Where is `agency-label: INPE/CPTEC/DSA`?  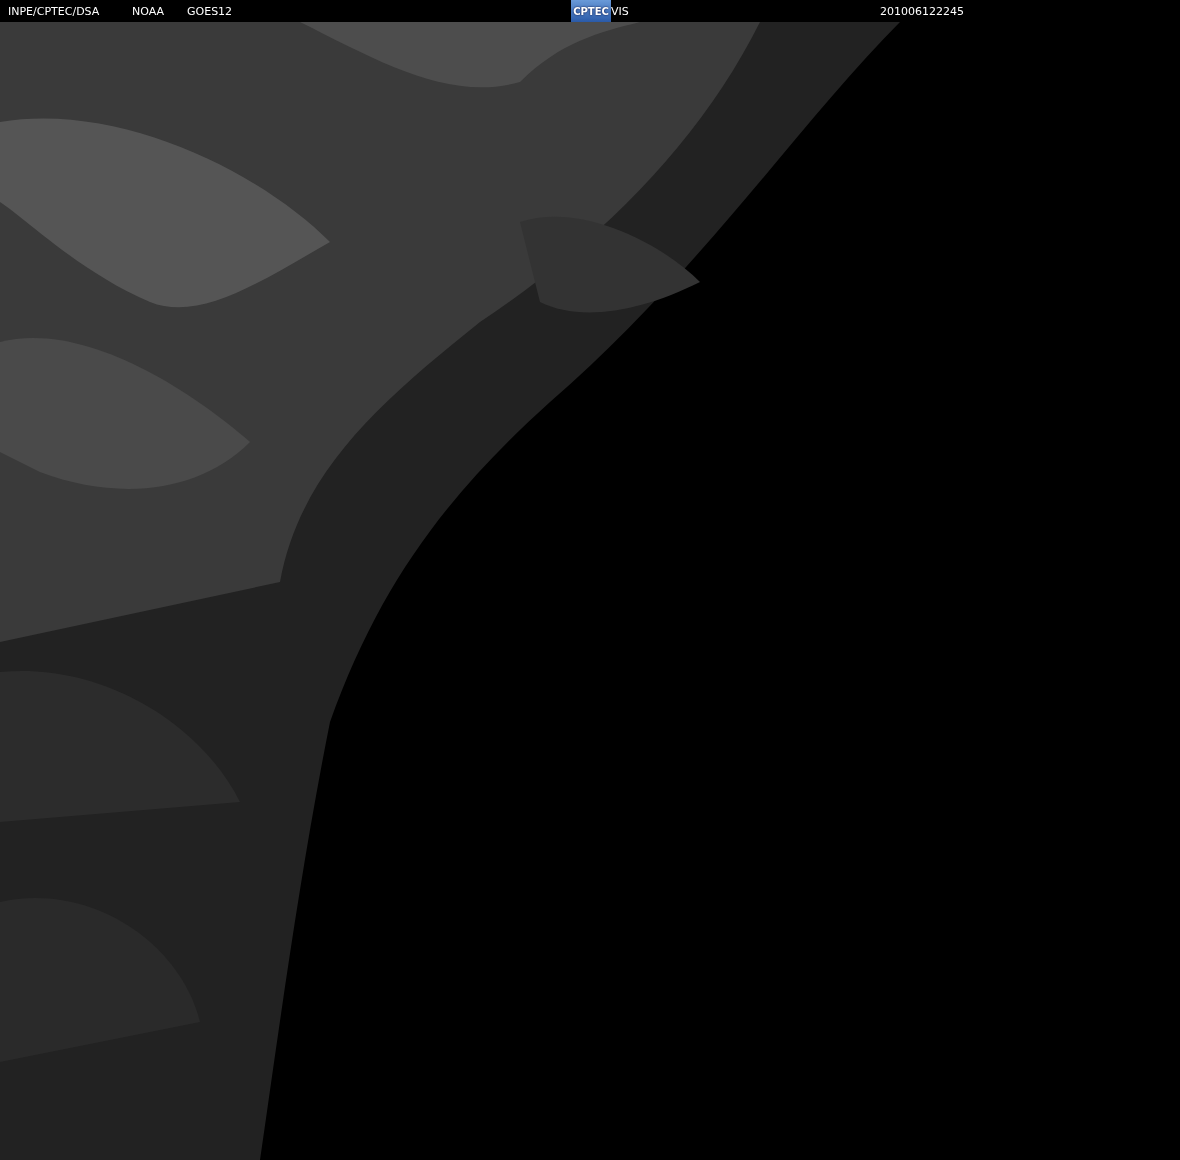 agency-label: INPE/CPTEC/DSA is located at coordinates (54, 11).